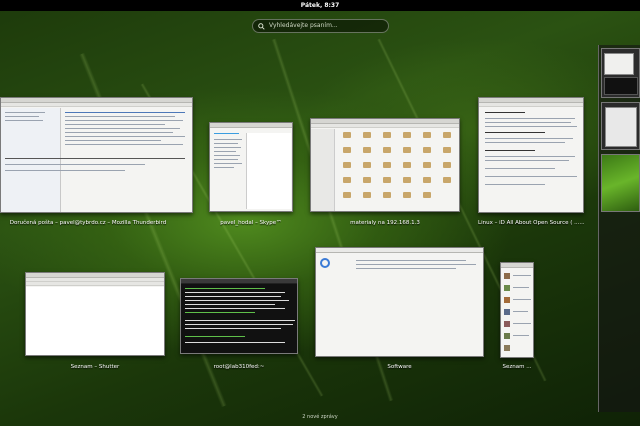  Describe the element at coordinates (95, 314) in the screenshot. I see `window-shutter` at that location.